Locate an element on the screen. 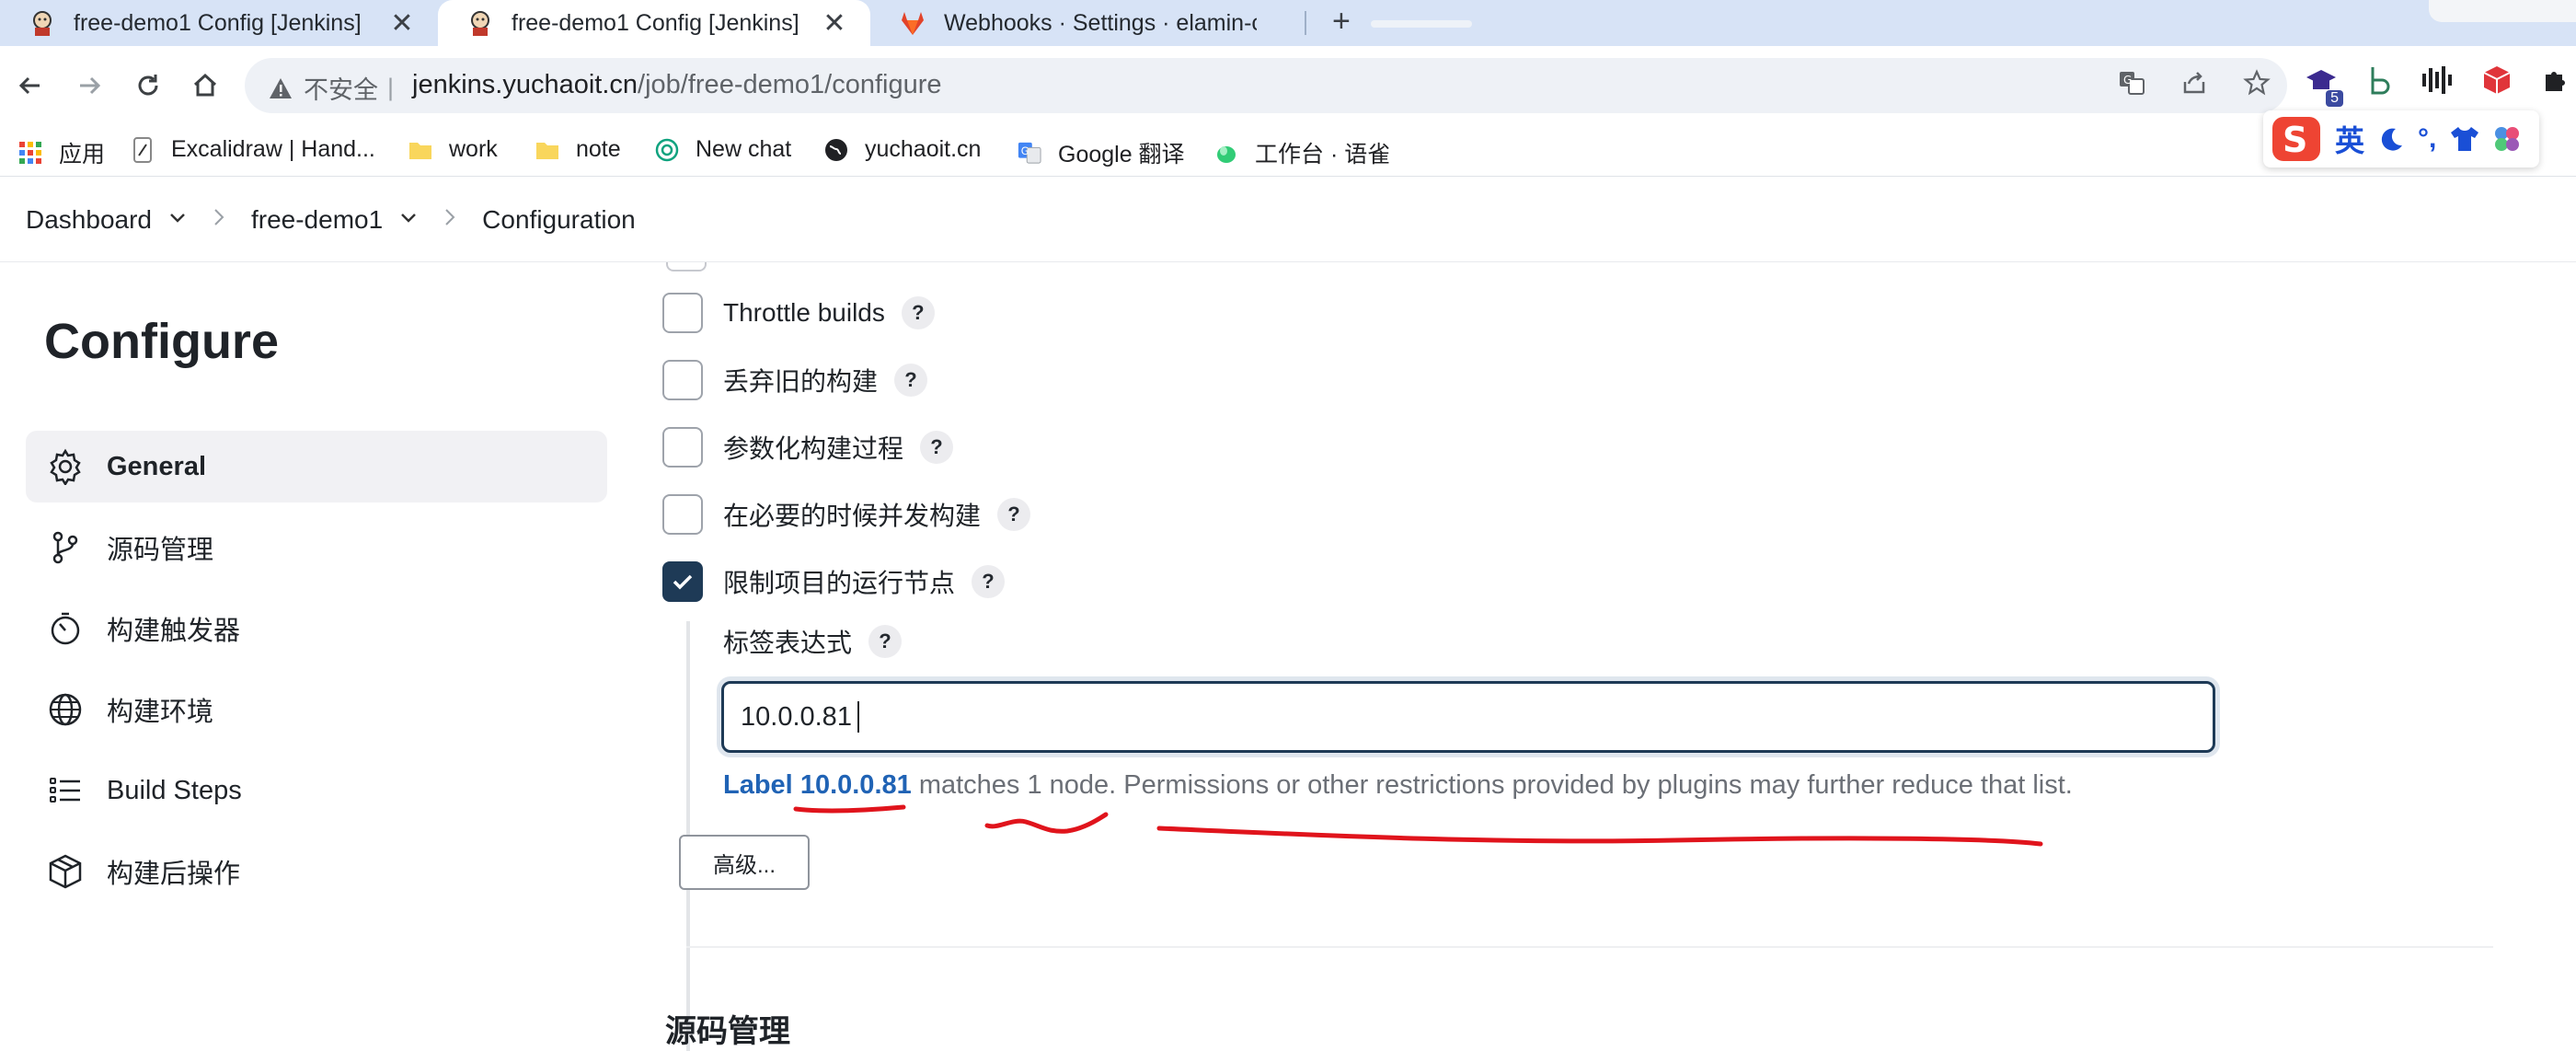 The height and width of the screenshot is (1051, 2576). insecure-label: 不安全 is located at coordinates (341, 90).